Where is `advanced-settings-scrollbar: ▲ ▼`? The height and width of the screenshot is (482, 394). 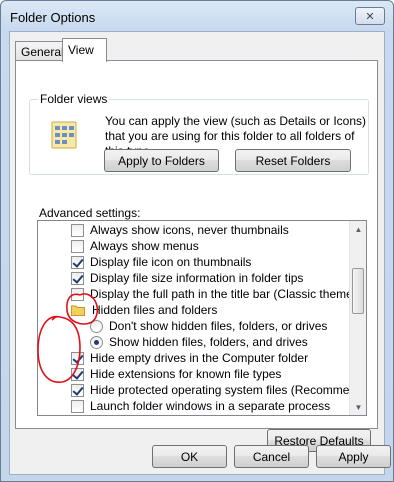 advanced-settings-scrollbar: ▲ ▼ is located at coordinates (357, 318).